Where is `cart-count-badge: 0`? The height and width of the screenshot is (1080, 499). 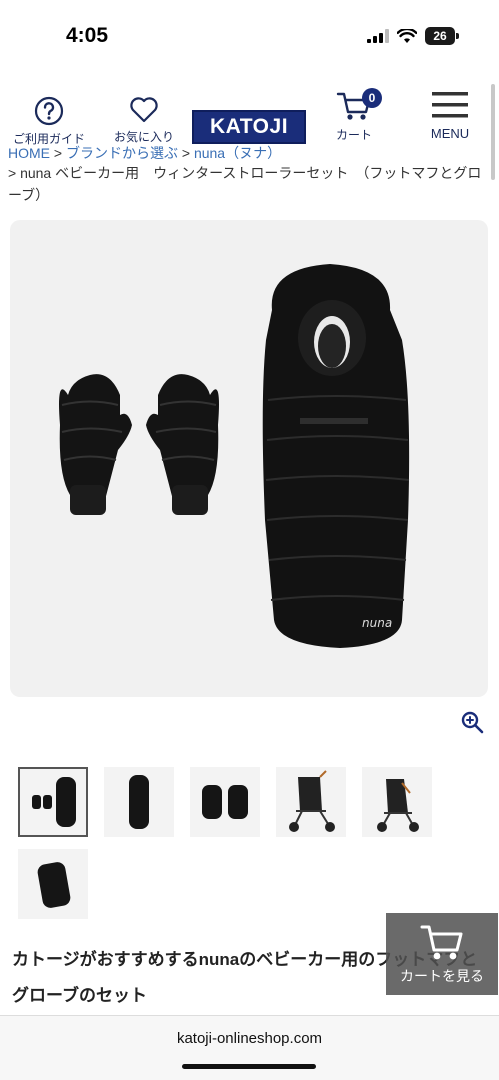 cart-count-badge: 0 is located at coordinates (372, 98).